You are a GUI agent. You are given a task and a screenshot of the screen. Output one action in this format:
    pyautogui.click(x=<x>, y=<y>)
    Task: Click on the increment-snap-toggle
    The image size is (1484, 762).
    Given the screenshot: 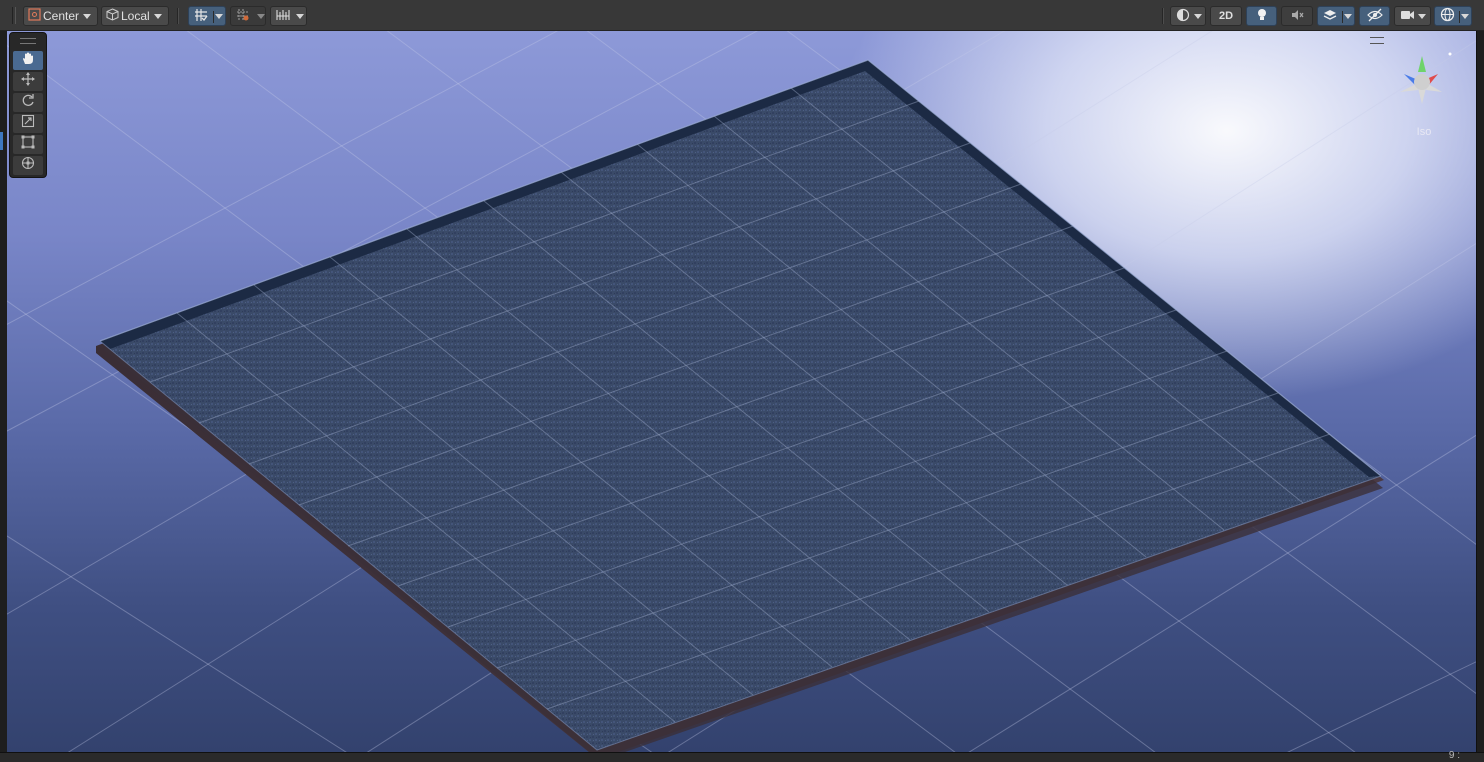 What is the action you would take?
    pyautogui.click(x=248, y=16)
    